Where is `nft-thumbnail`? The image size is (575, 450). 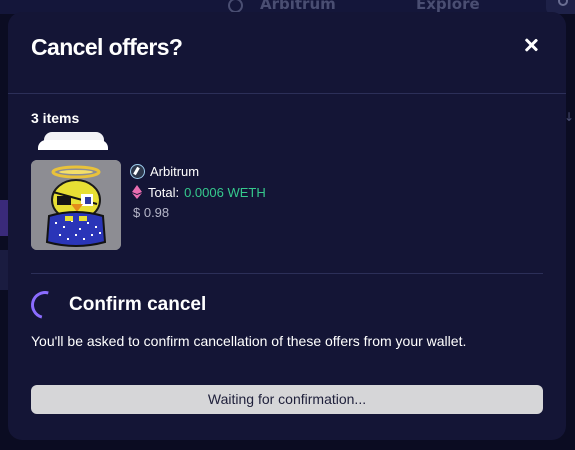
nft-thumbnail is located at coordinates (76, 205).